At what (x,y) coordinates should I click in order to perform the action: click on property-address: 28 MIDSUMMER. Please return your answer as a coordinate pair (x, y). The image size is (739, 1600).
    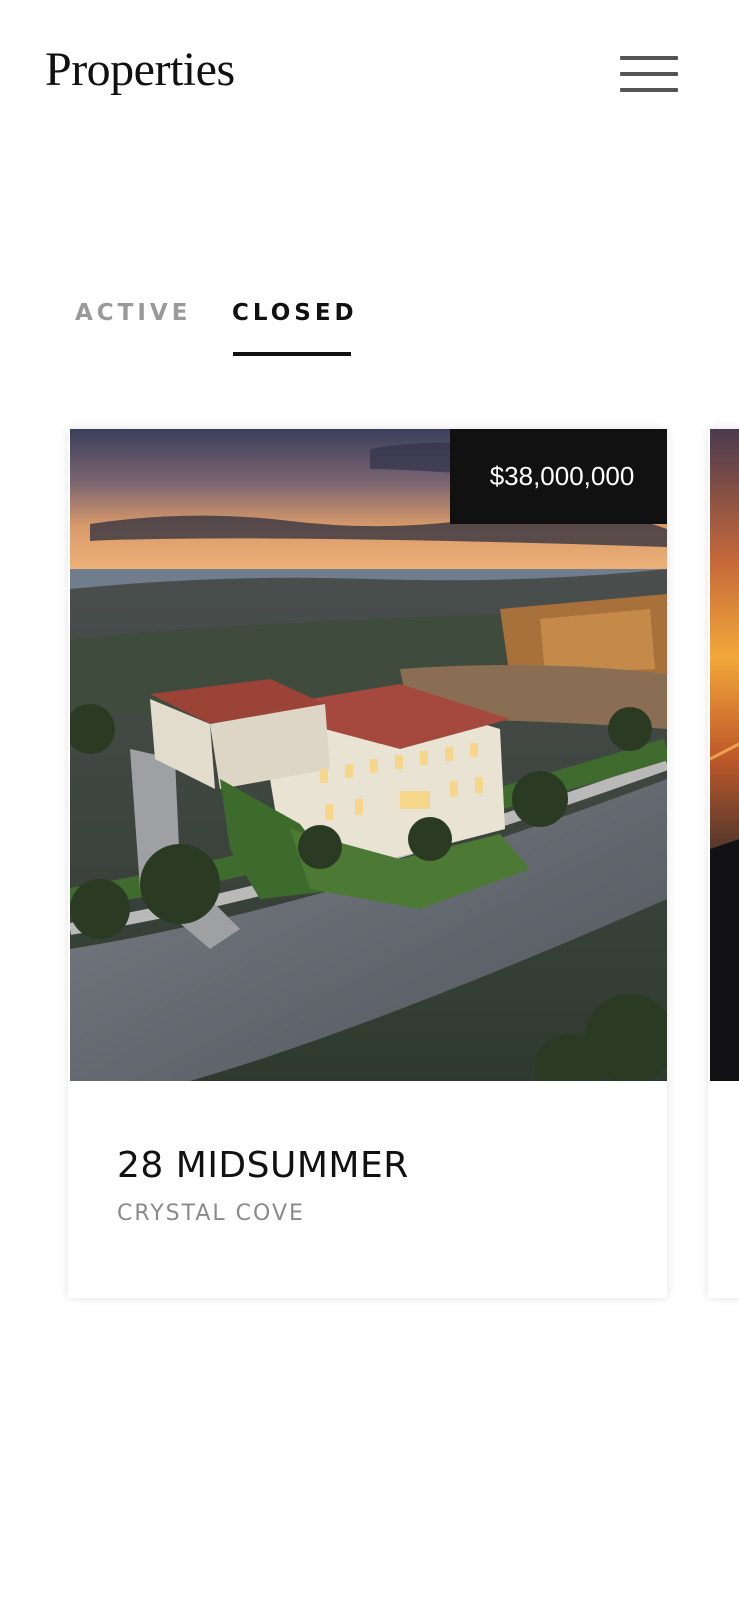
    Looking at the image, I should click on (263, 1165).